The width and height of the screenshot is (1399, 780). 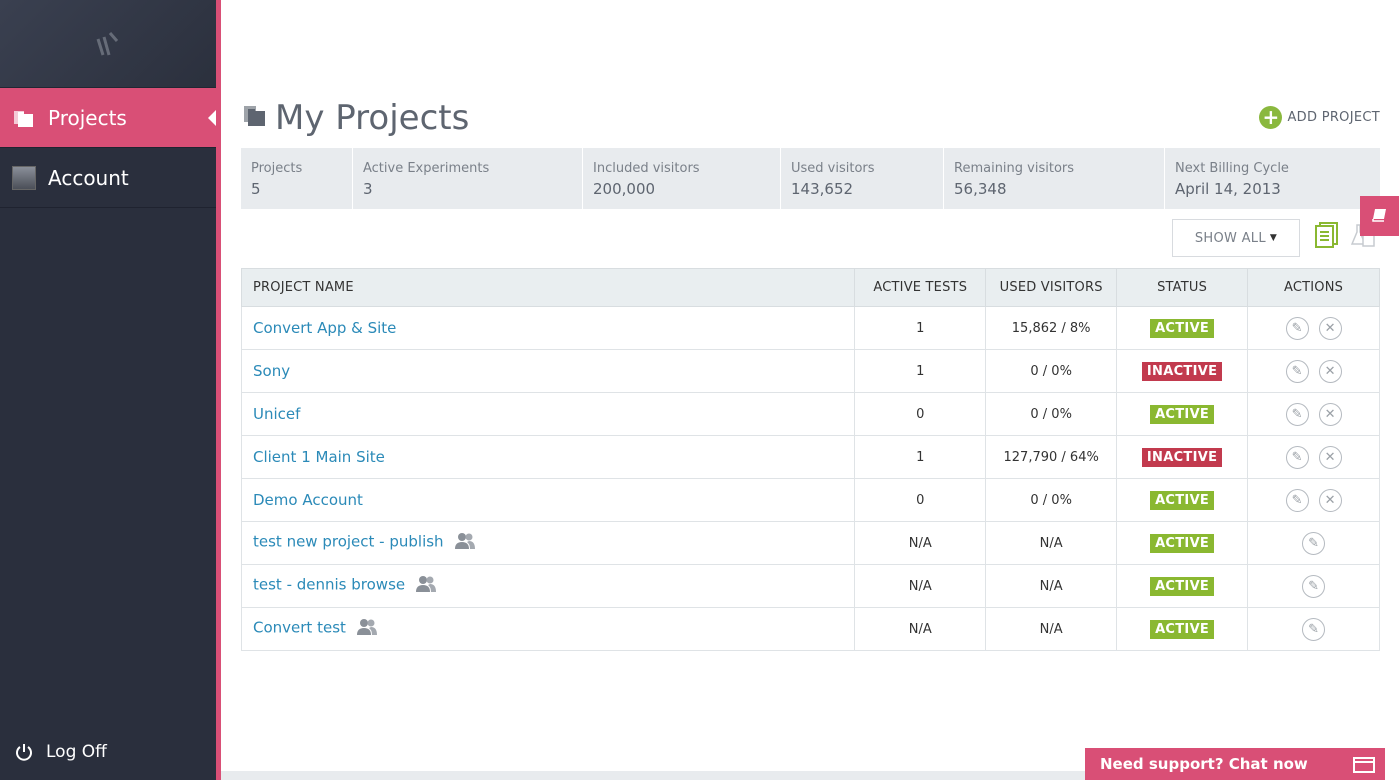 I want to click on folders-icon, so click(x=254, y=118).